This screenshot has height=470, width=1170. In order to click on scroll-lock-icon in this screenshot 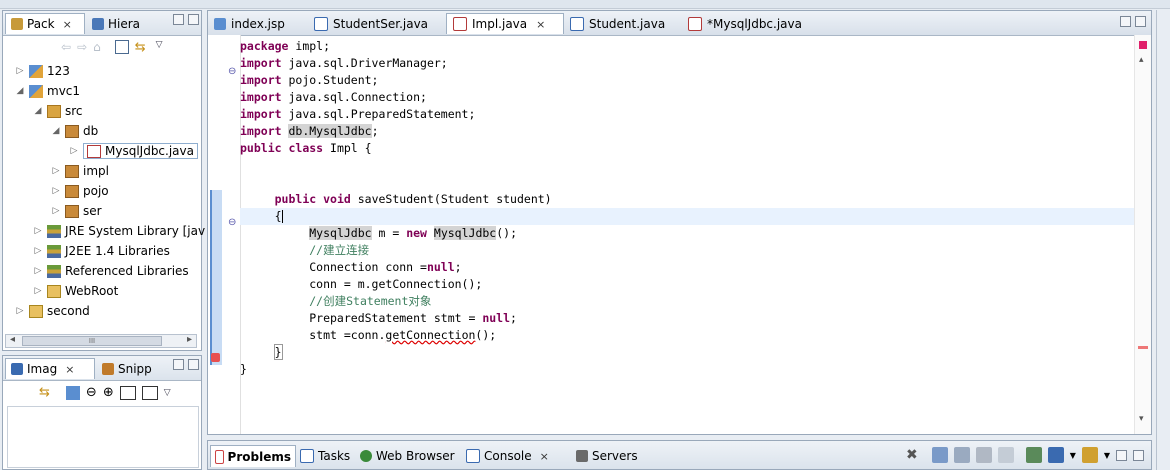, I will do `click(1005, 455)`.